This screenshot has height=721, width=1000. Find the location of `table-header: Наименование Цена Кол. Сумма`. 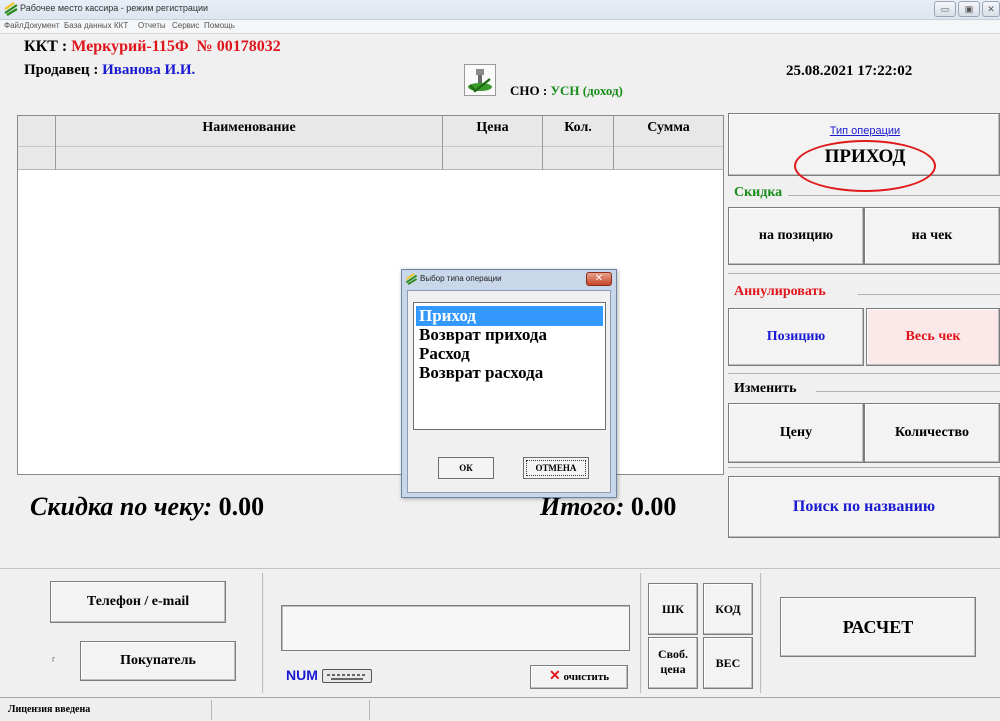

table-header: Наименование Цена Кол. Сумма is located at coordinates (370, 143).